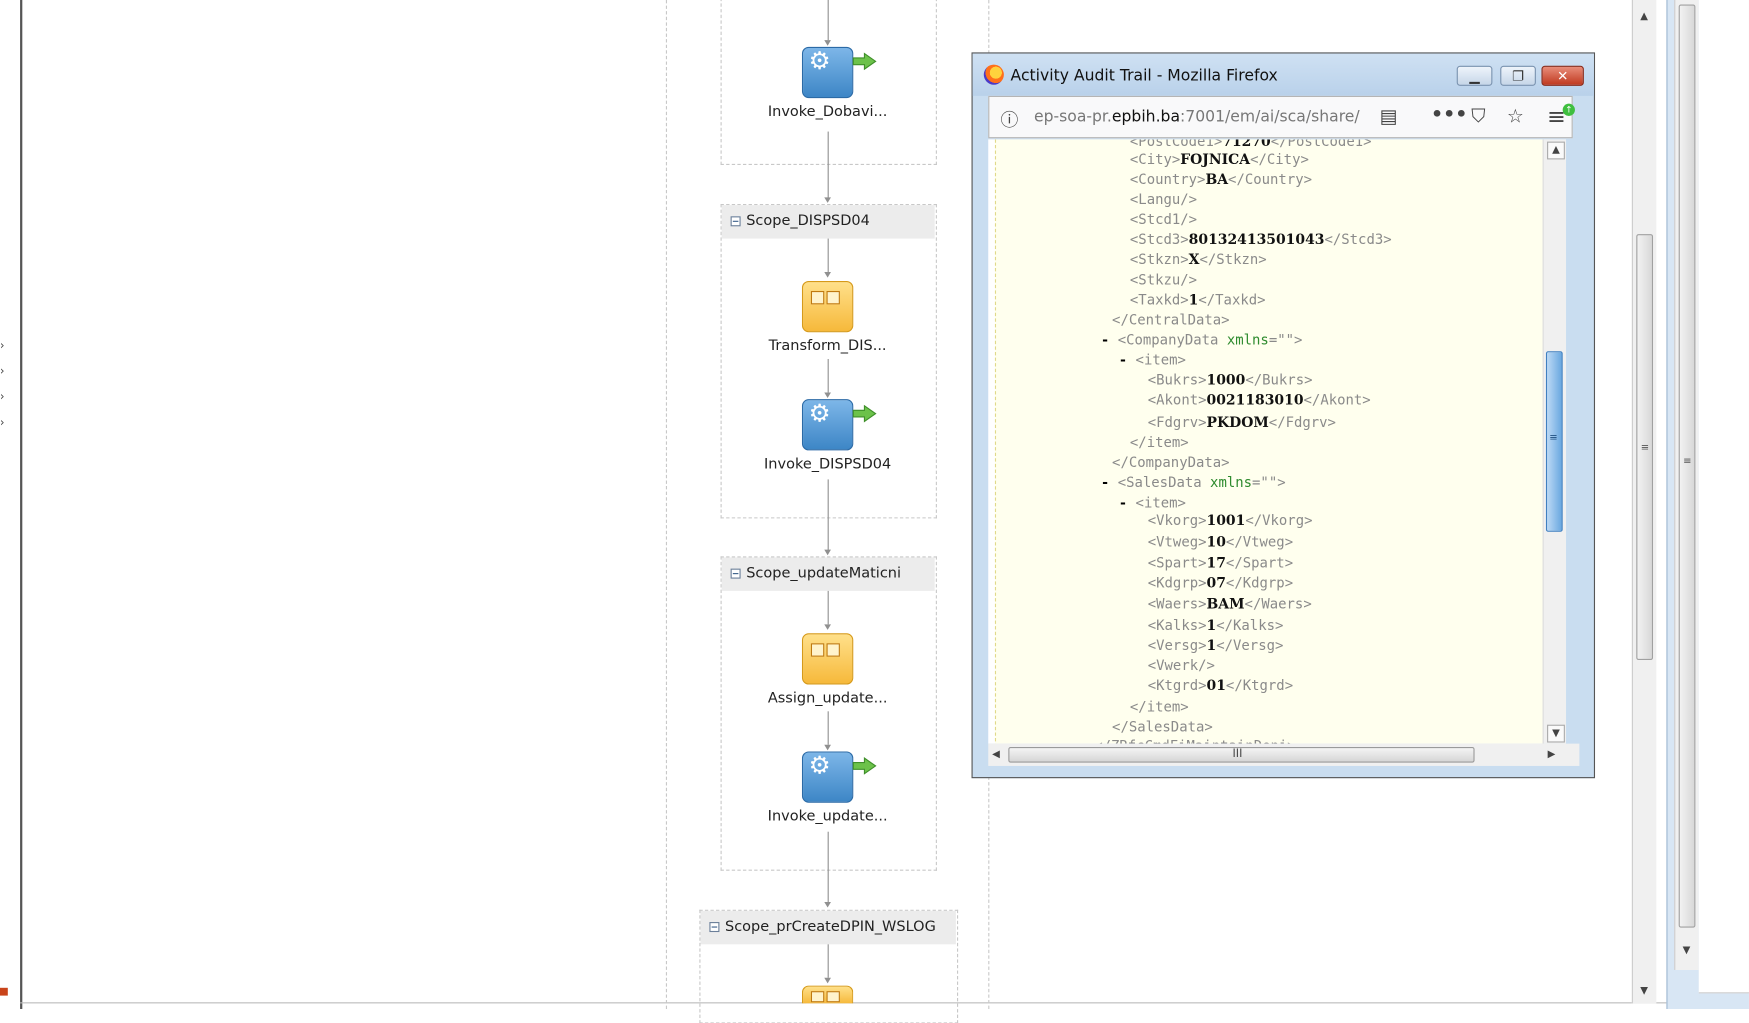 Image resolution: width=1749 pixels, height=1023 pixels. I want to click on xml-line: <Taxkd>1</Taxkd>, so click(1197, 299).